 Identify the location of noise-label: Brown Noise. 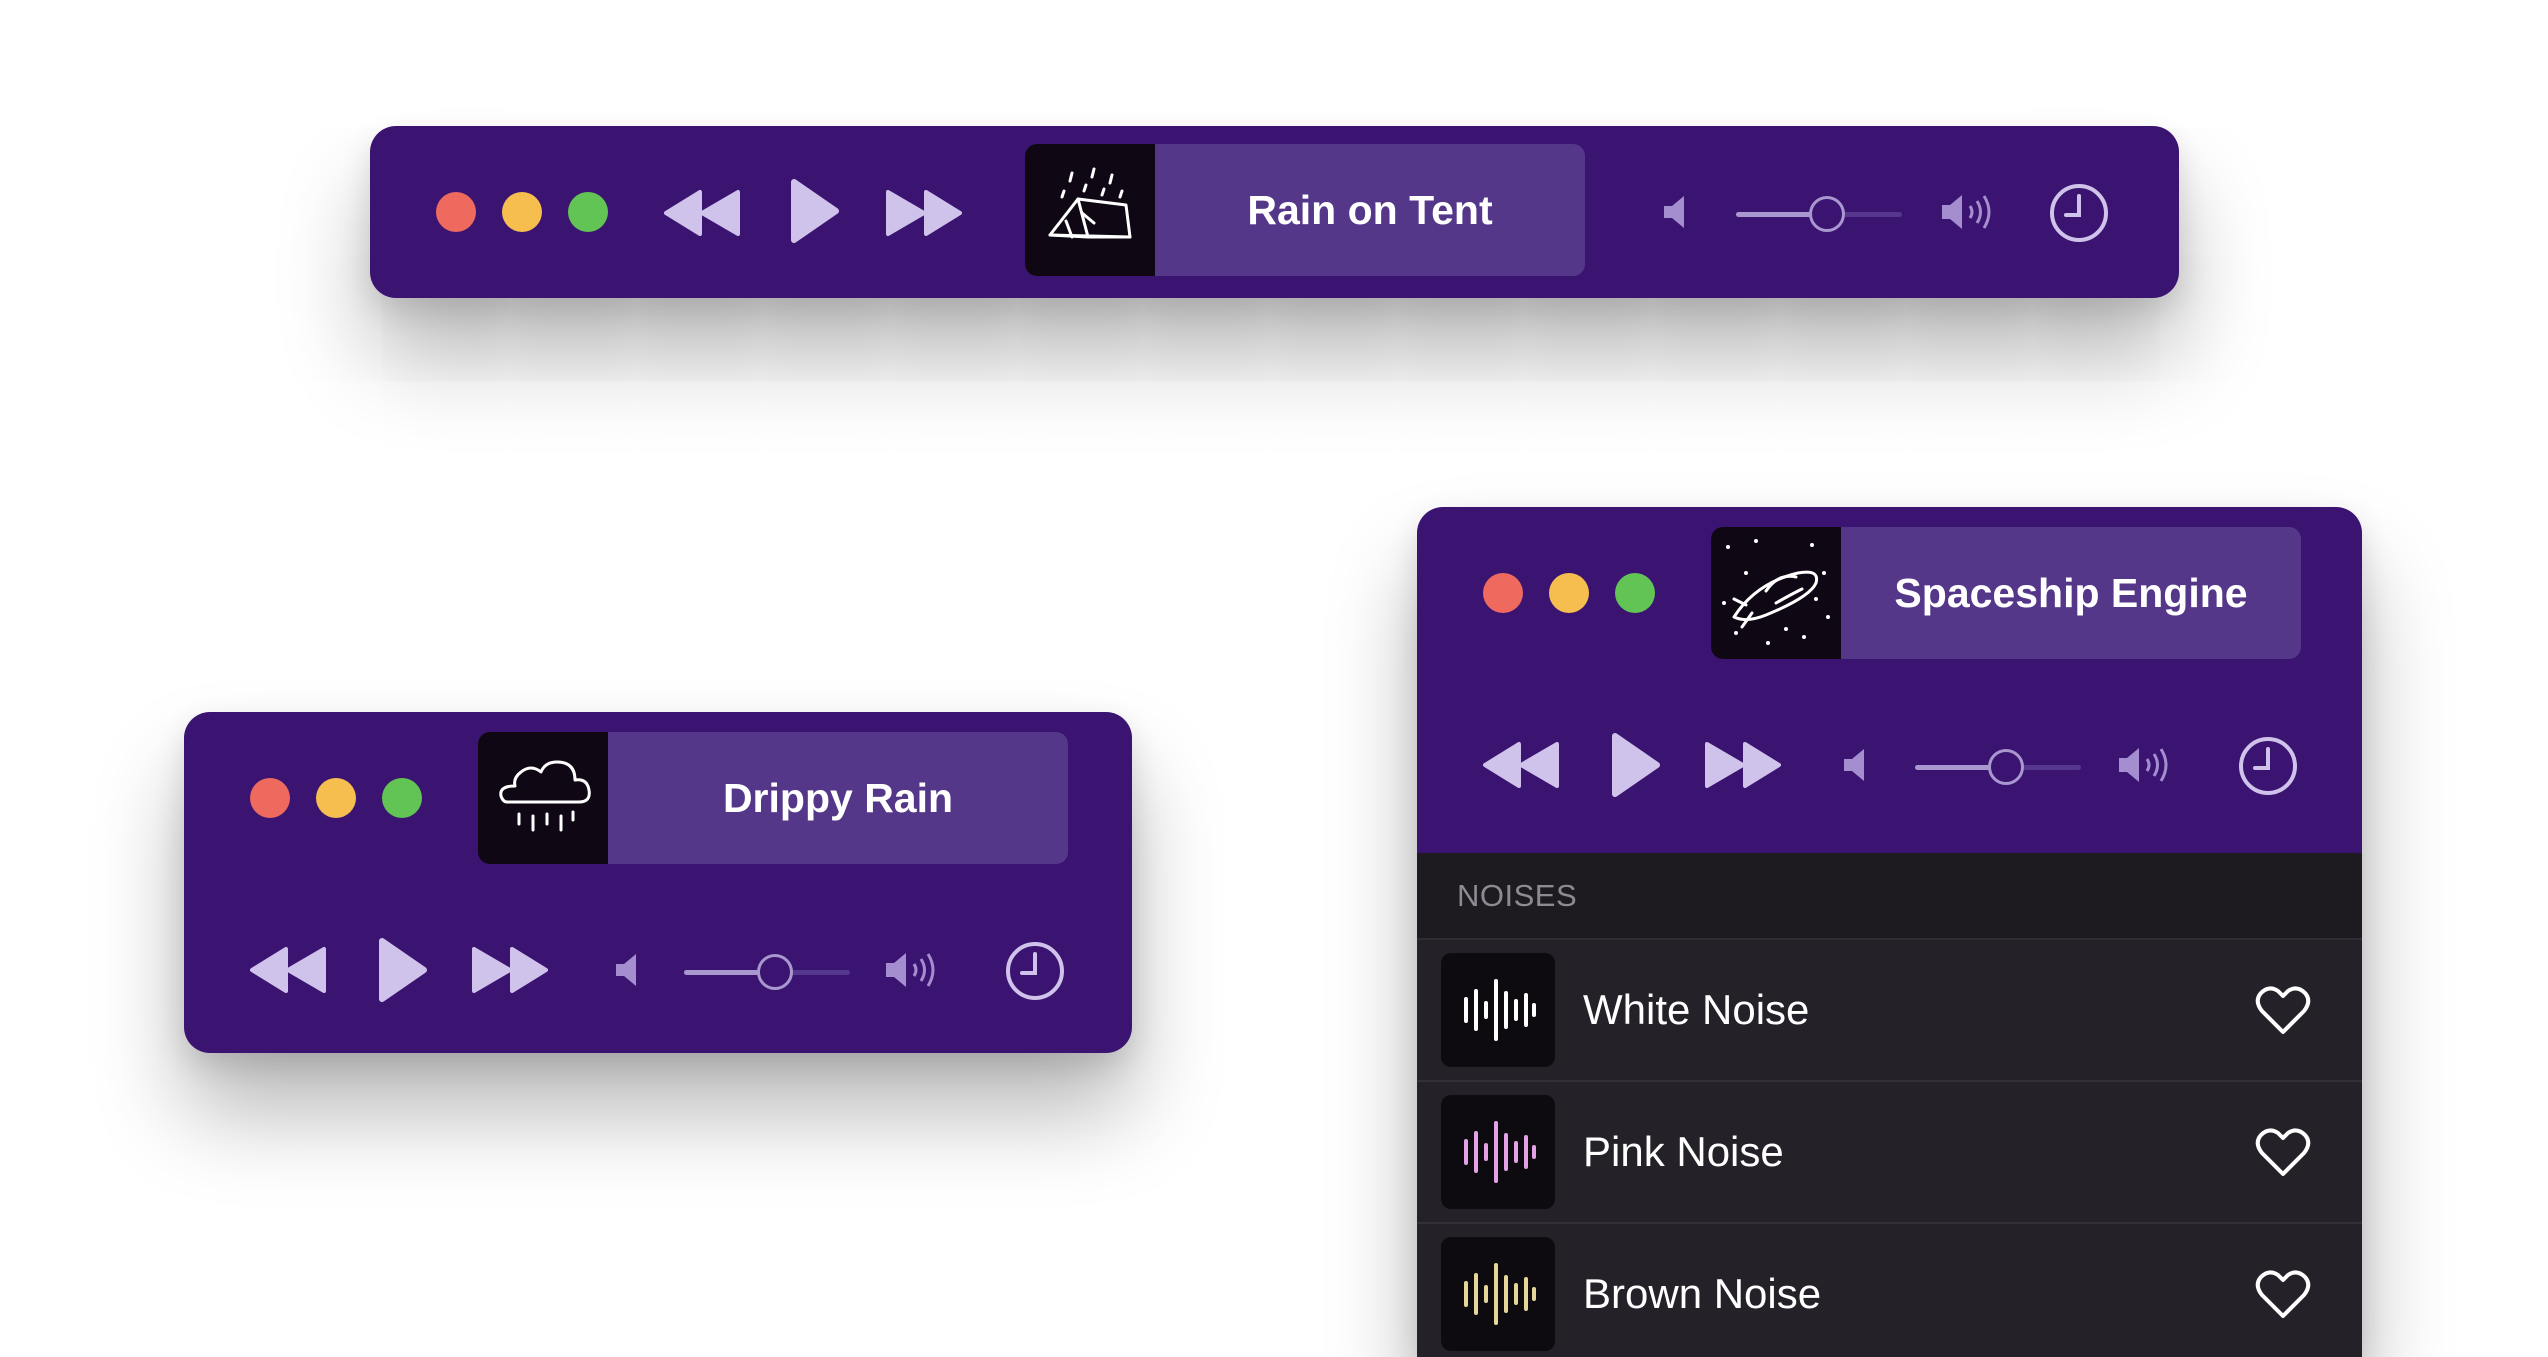
(1702, 1293).